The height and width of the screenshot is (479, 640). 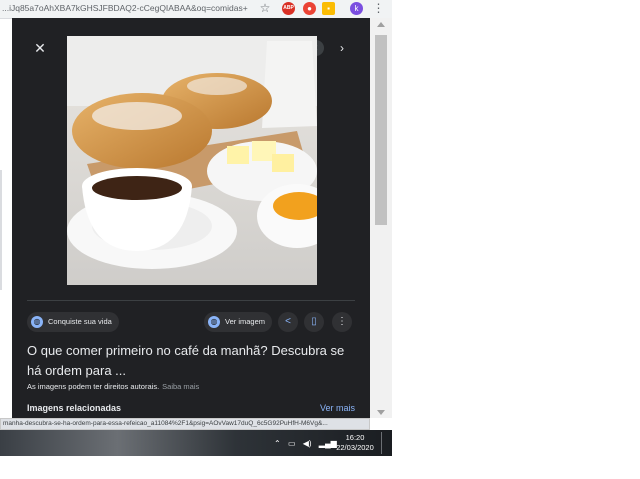 What do you see at coordinates (292, 443) in the screenshot?
I see `network-icon: ▭` at bounding box center [292, 443].